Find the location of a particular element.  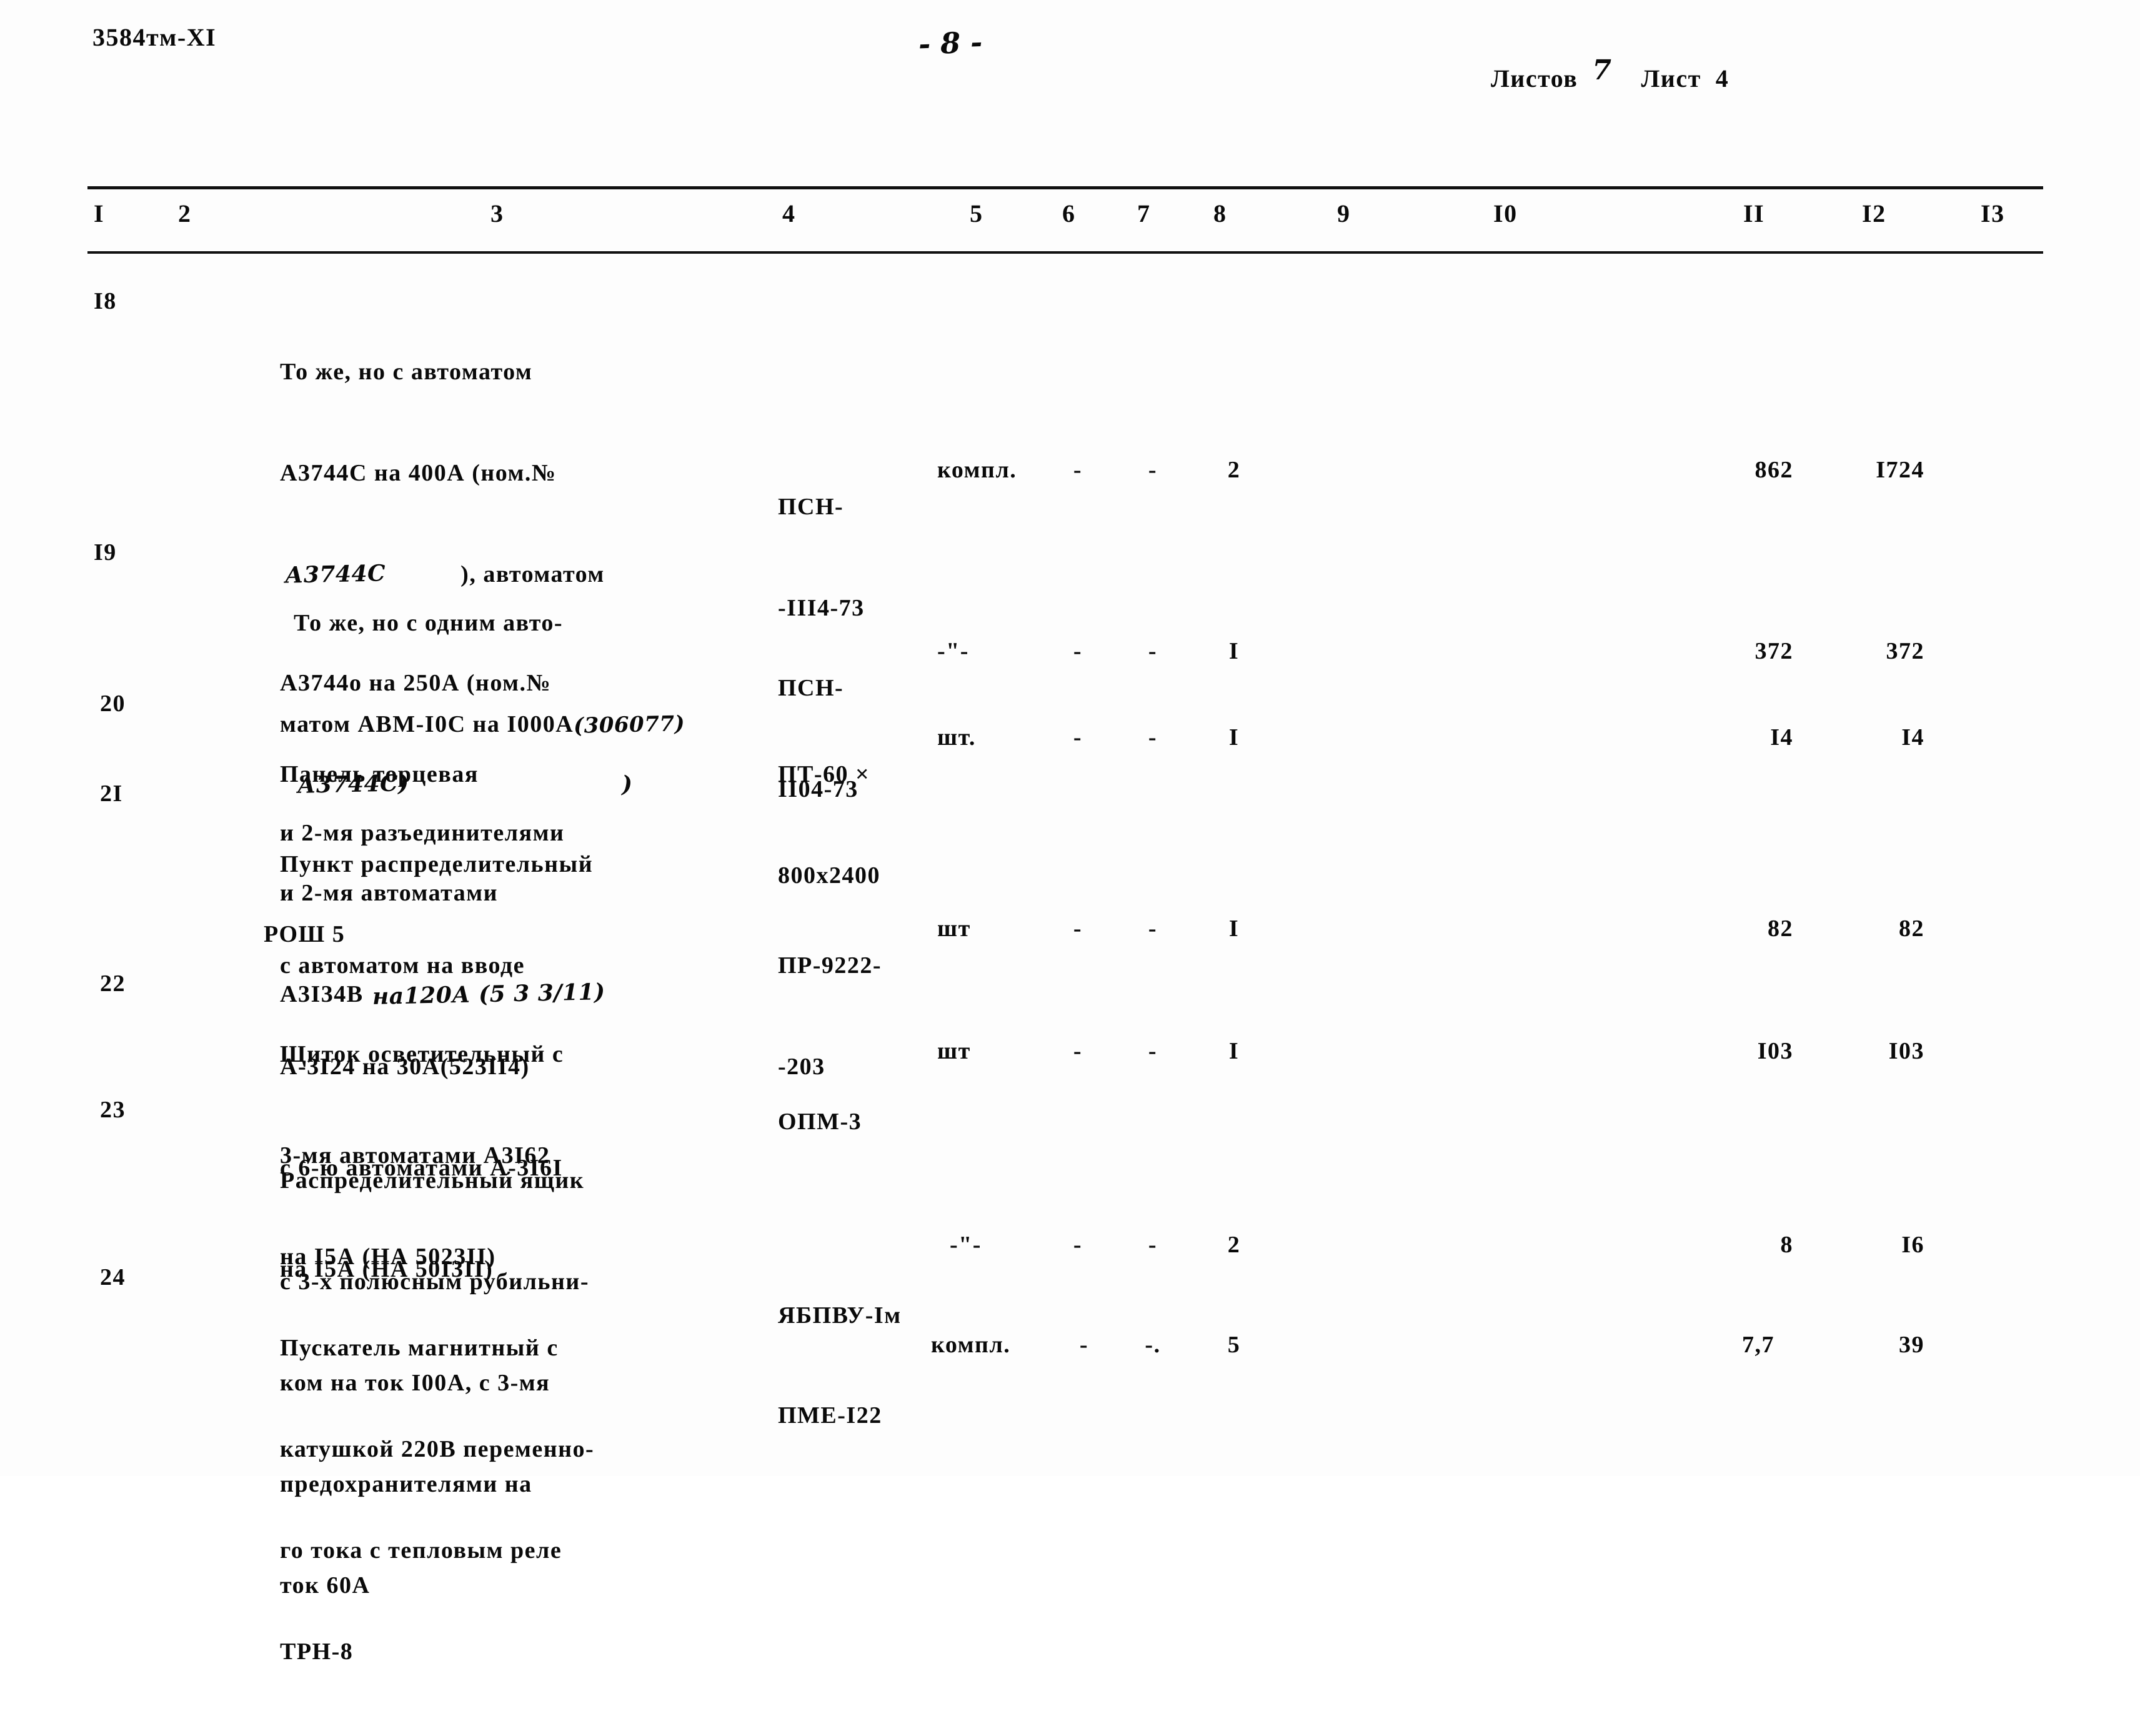

col-header-8: 8 is located at coordinates (1220, 213).